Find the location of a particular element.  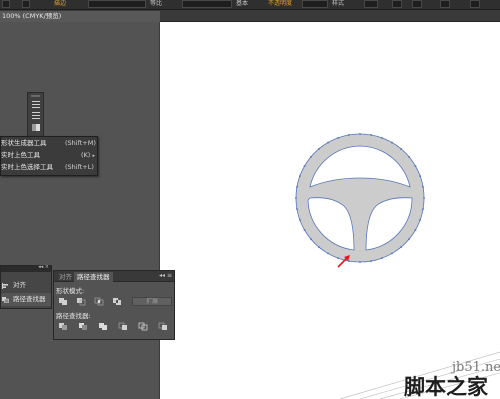

style-label: 样式 is located at coordinates (338, 3).